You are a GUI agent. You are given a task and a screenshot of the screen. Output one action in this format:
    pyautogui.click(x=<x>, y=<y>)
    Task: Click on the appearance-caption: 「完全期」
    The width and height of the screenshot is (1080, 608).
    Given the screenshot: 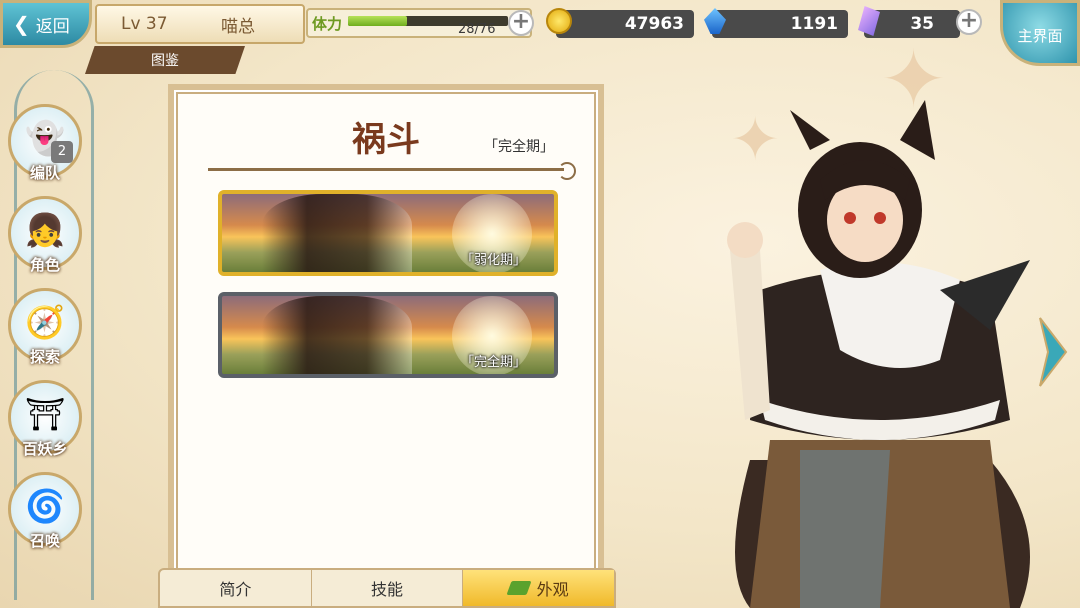 What is the action you would take?
    pyautogui.click(x=493, y=362)
    